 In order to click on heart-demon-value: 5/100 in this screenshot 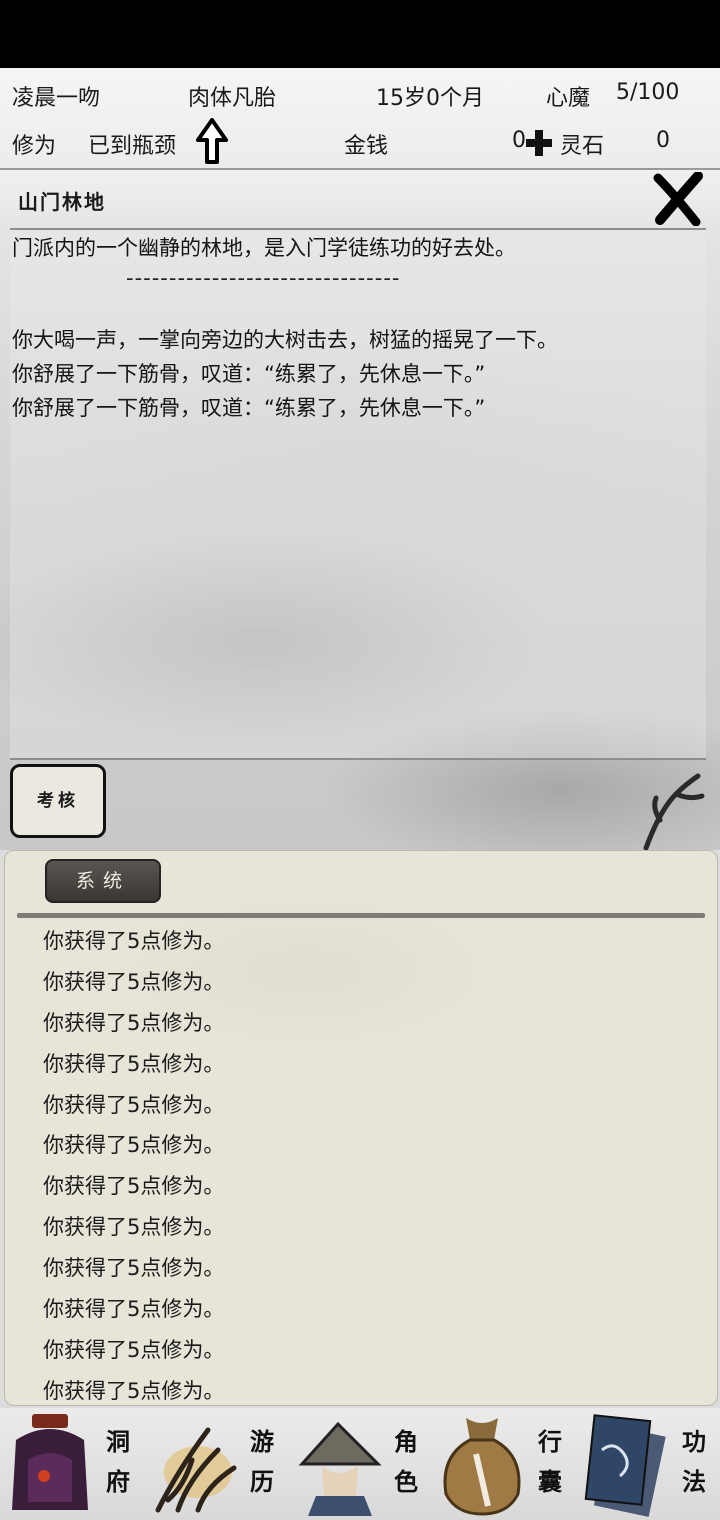, I will do `click(648, 92)`.